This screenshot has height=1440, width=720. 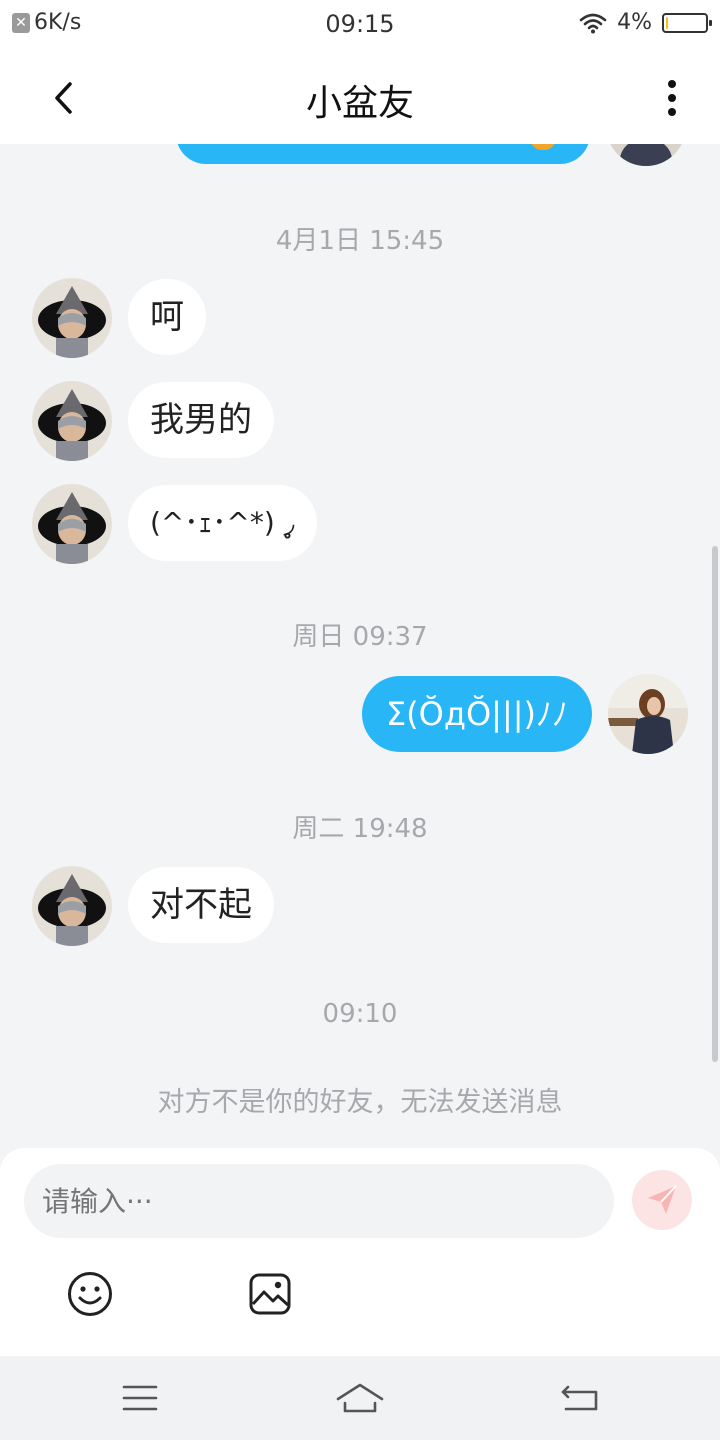 What do you see at coordinates (360, 1252) in the screenshot?
I see `input-panel` at bounding box center [360, 1252].